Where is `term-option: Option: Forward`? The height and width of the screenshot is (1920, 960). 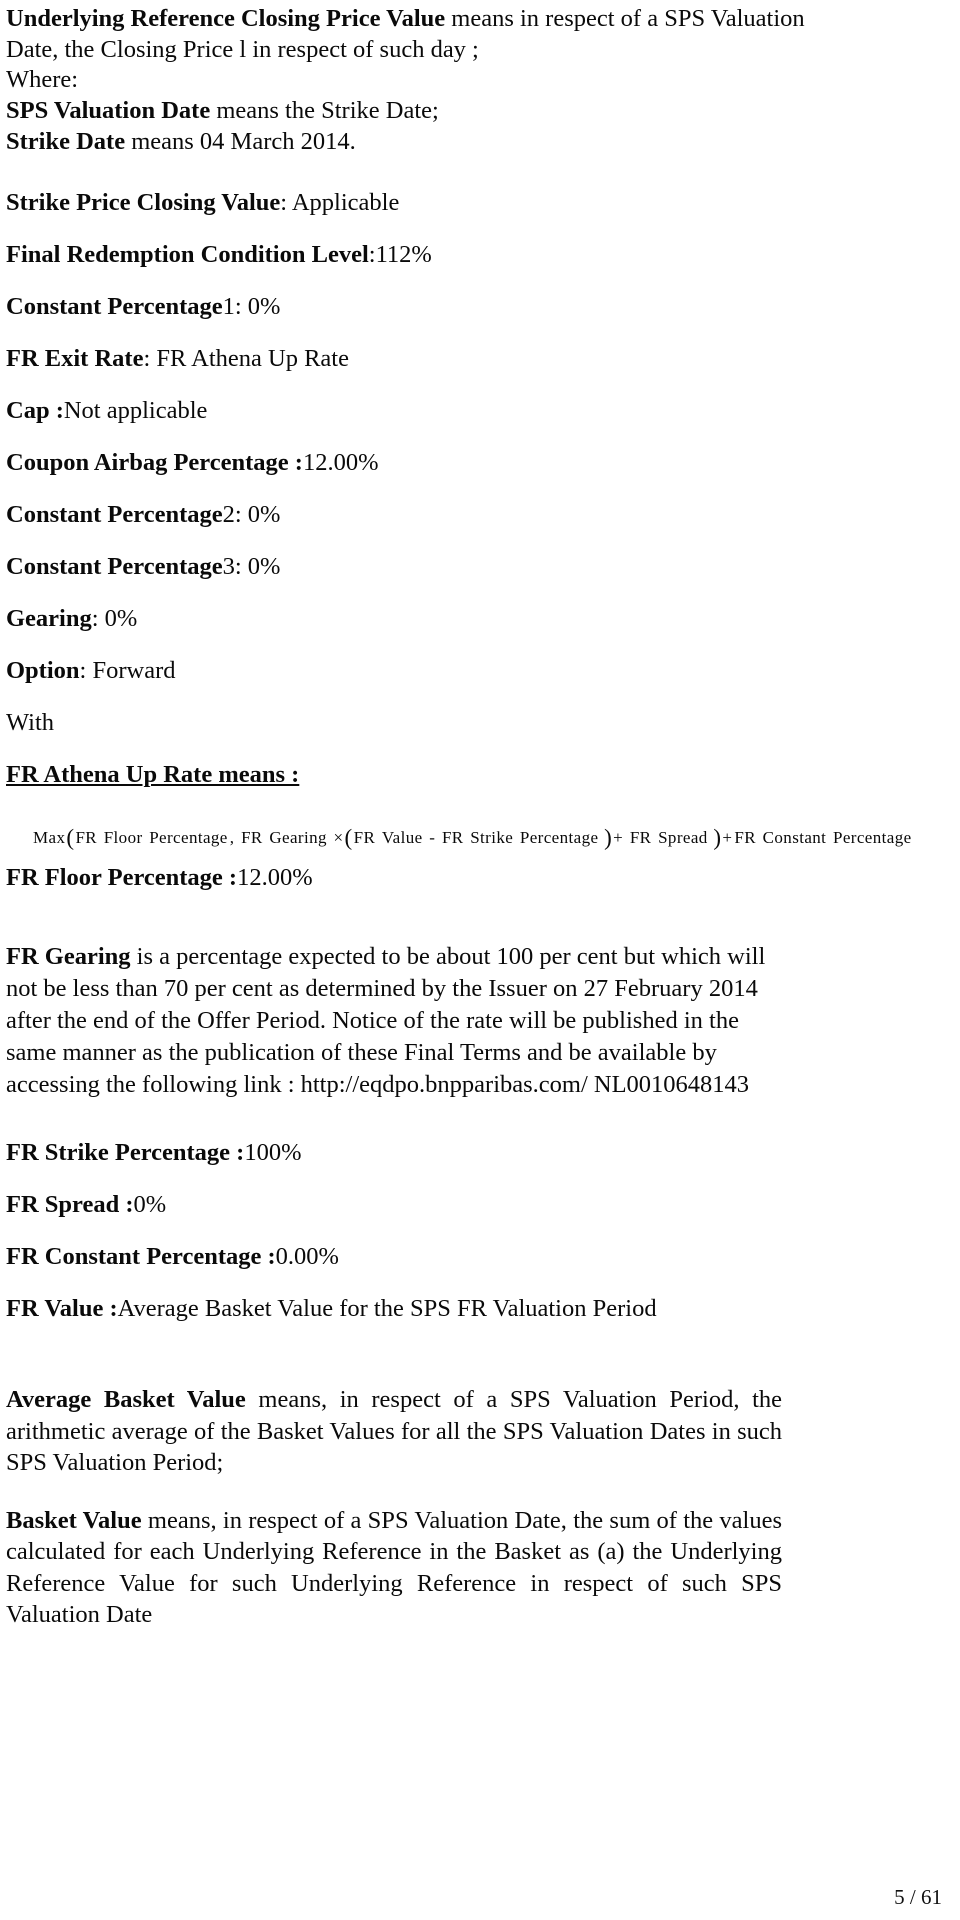 term-option: Option: Forward is located at coordinates (394, 682).